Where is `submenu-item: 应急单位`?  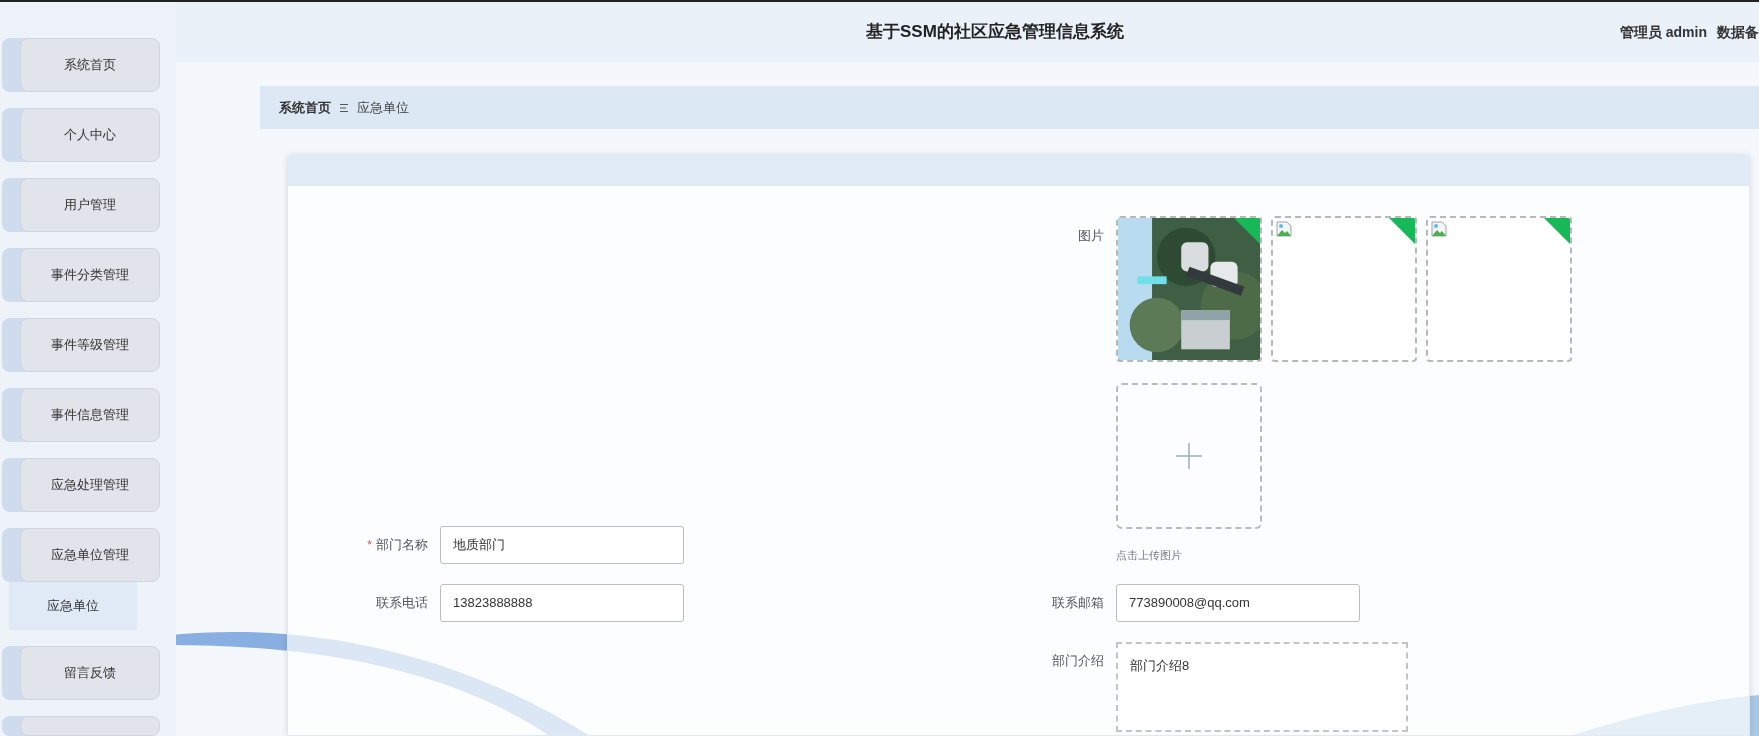
submenu-item: 应急单位 is located at coordinates (73, 606).